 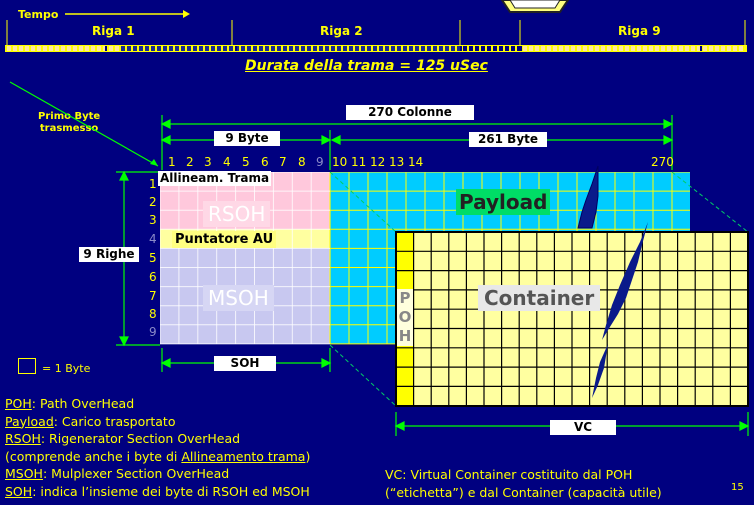 I want to click on vc-label: VC, so click(x=583, y=427).